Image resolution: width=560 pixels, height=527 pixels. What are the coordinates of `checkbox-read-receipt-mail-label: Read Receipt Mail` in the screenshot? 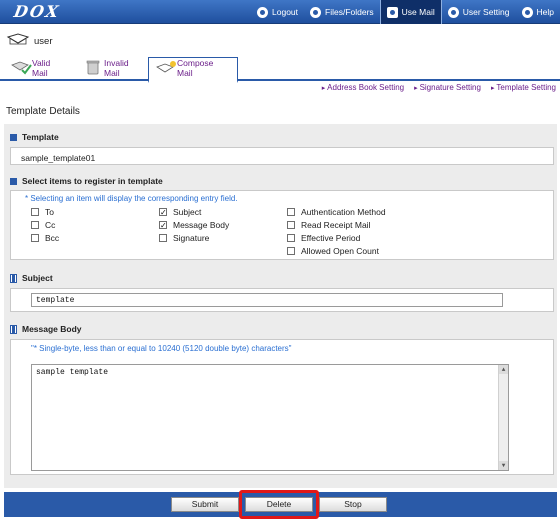 It's located at (336, 225).